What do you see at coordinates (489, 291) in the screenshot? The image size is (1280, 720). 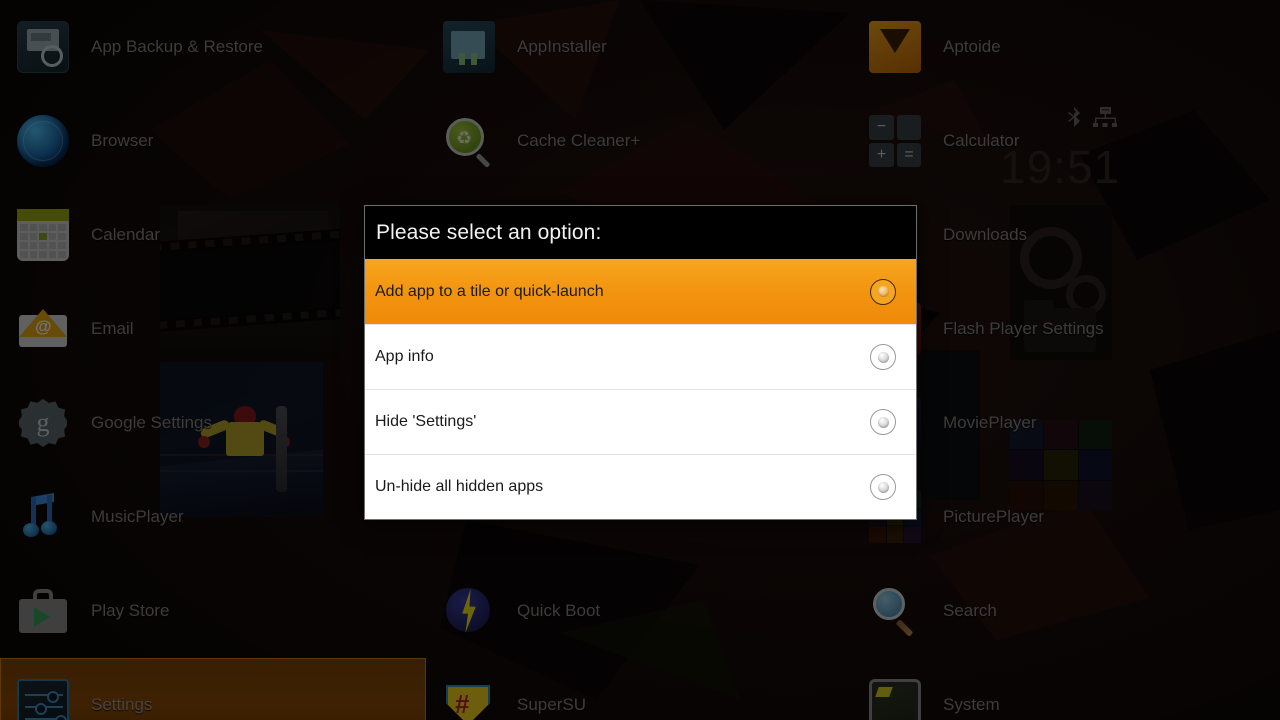 I see `dialog-option-label: Add app to a tile or quick-launch` at bounding box center [489, 291].